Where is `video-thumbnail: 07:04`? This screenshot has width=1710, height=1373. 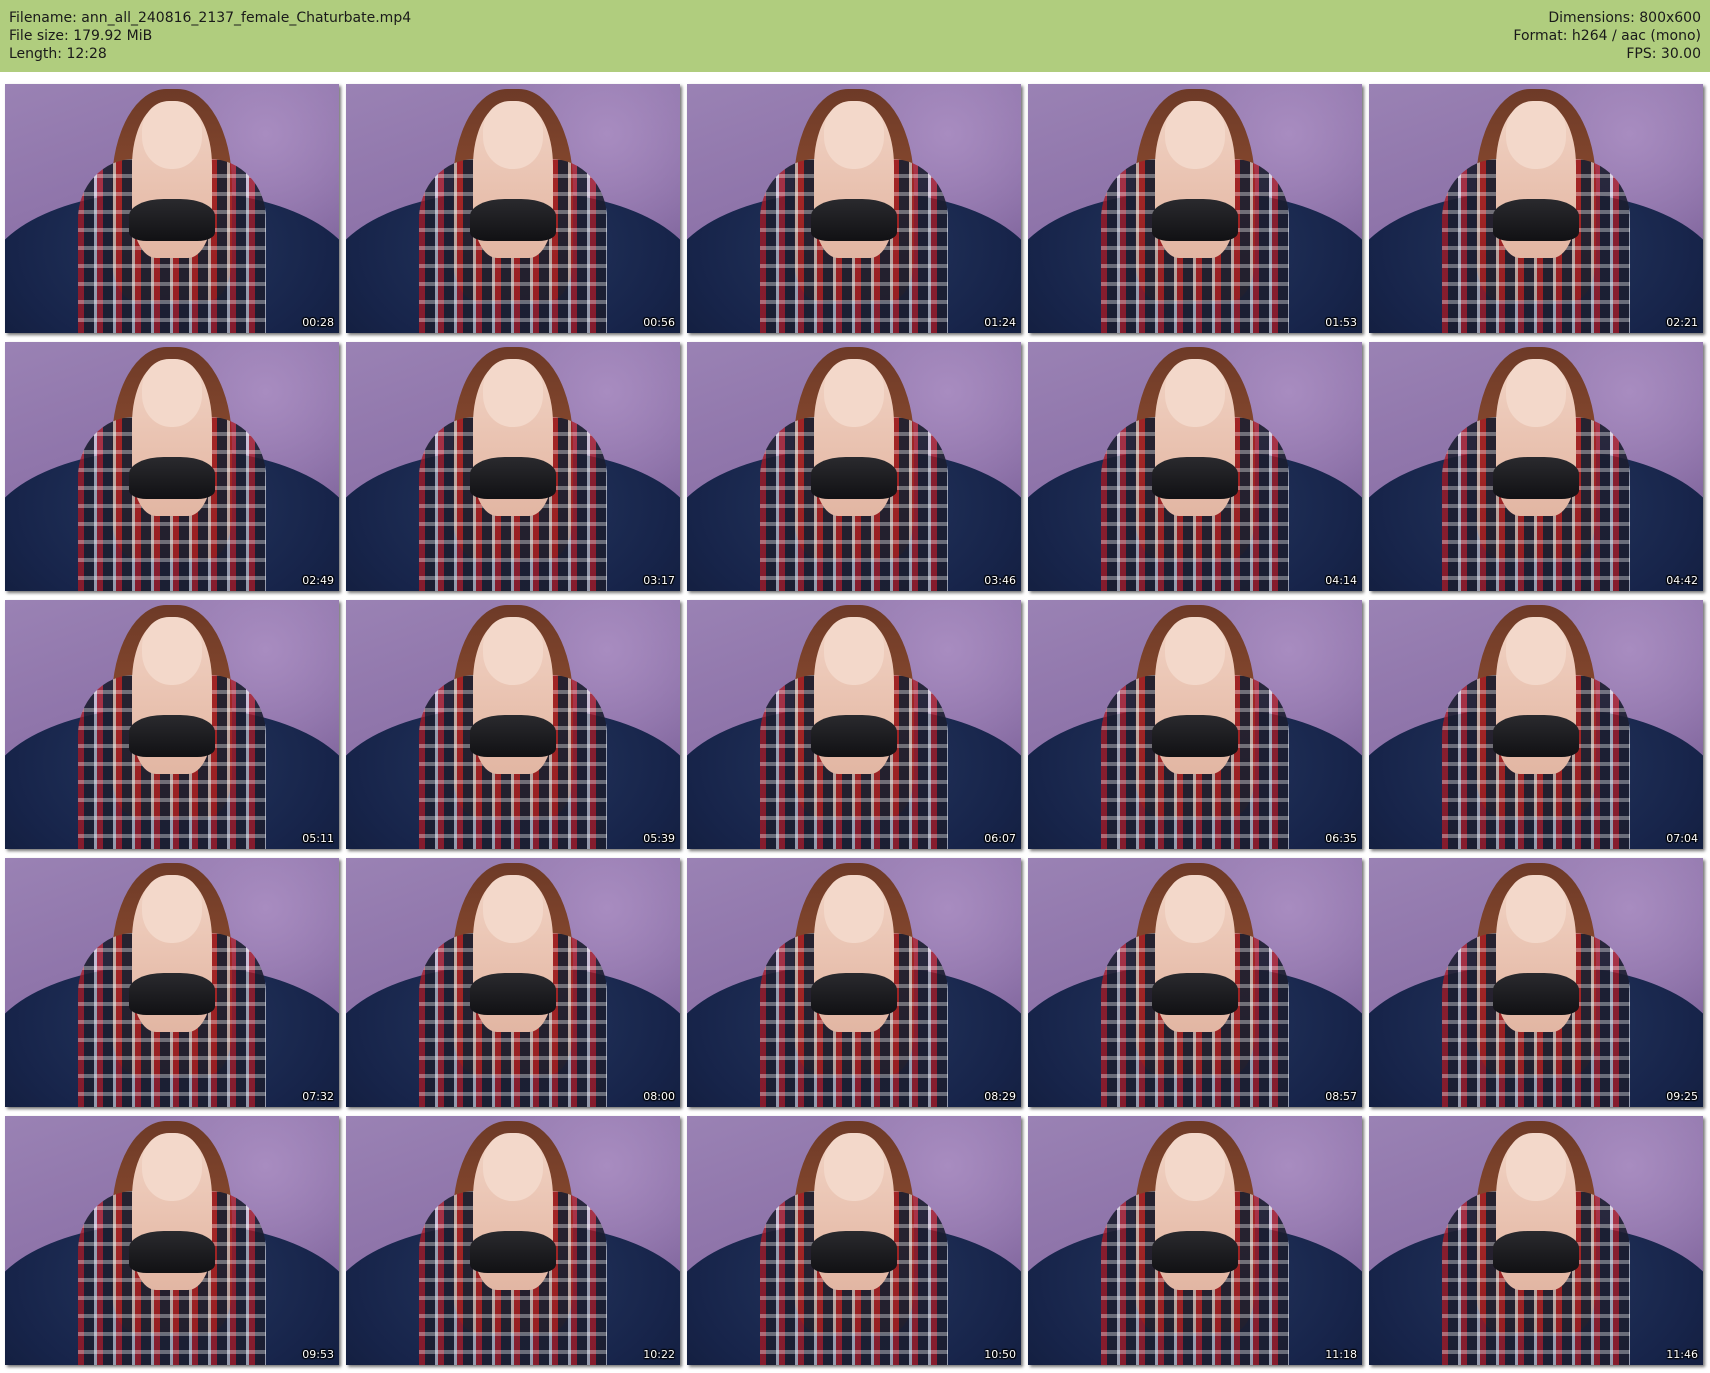
video-thumbnail: 07:04 is located at coordinates (1536, 724).